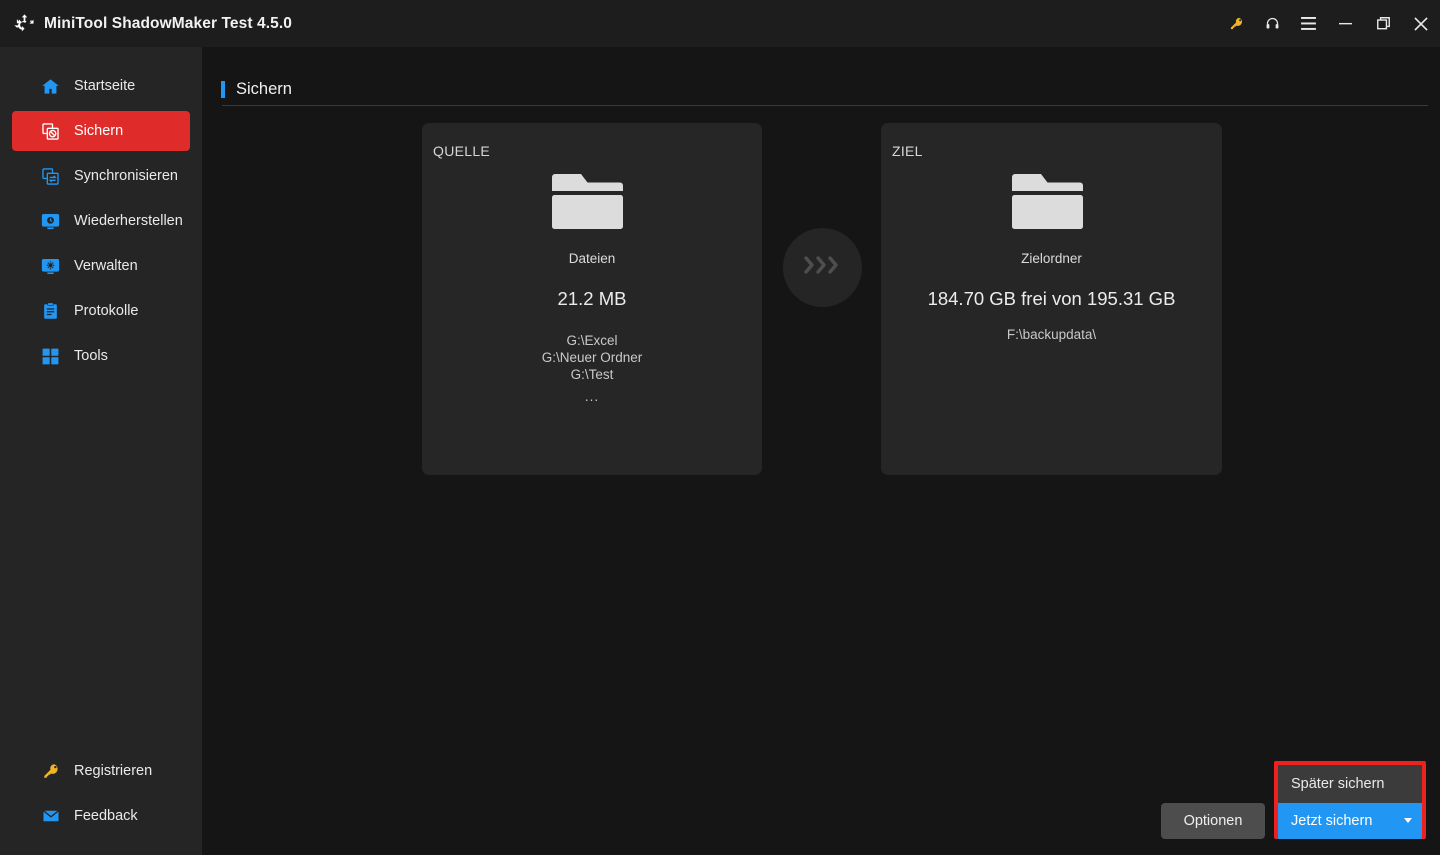 This screenshot has width=1440, height=855. What do you see at coordinates (50, 311) in the screenshot?
I see `logs-clipboard-icon` at bounding box center [50, 311].